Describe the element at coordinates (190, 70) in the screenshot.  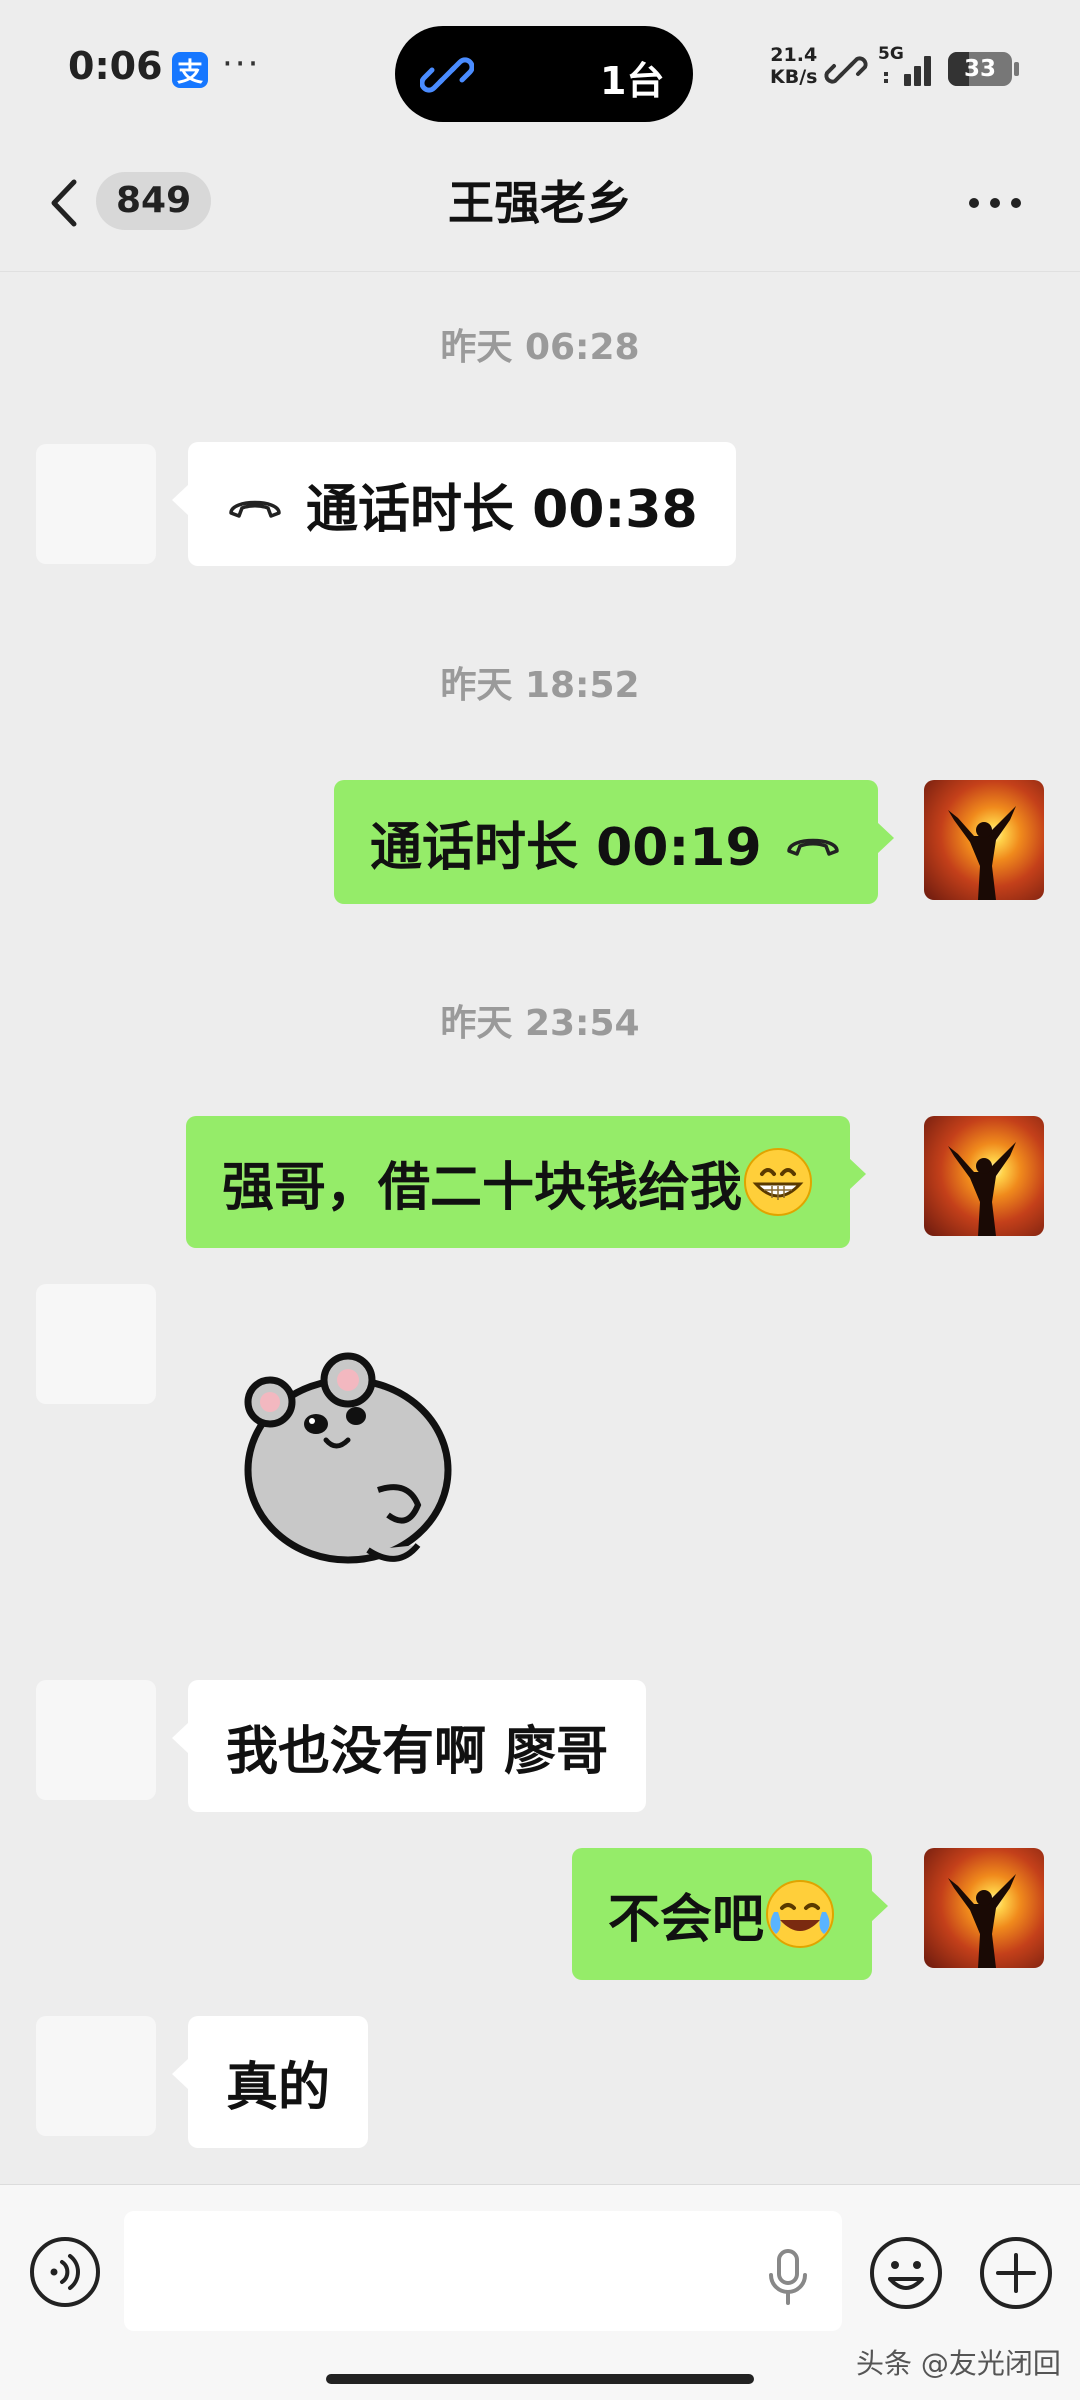
I see `alipay-icon: 支` at that location.